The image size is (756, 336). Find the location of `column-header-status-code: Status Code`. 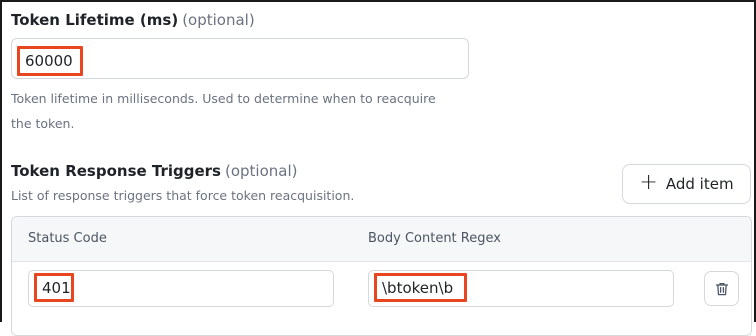

column-header-status-code: Status Code is located at coordinates (67, 238).